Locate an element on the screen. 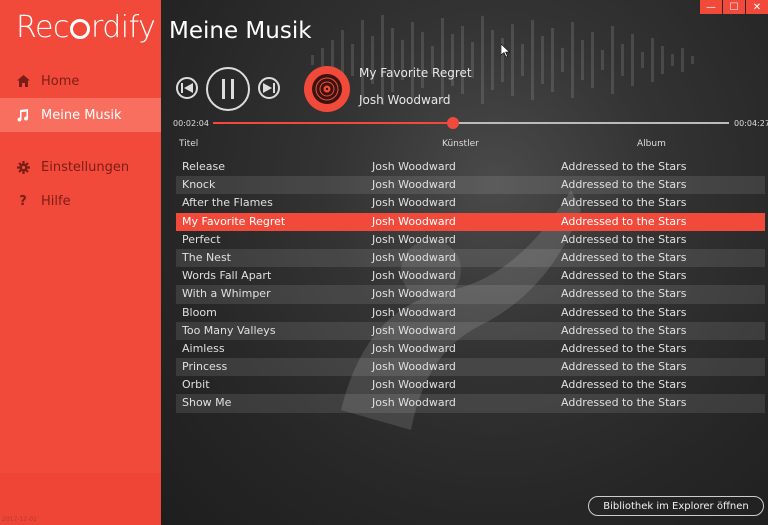  sidebar-nav: Home Meine Musik Einstellungen ? Hilfe is located at coordinates (80, 141).